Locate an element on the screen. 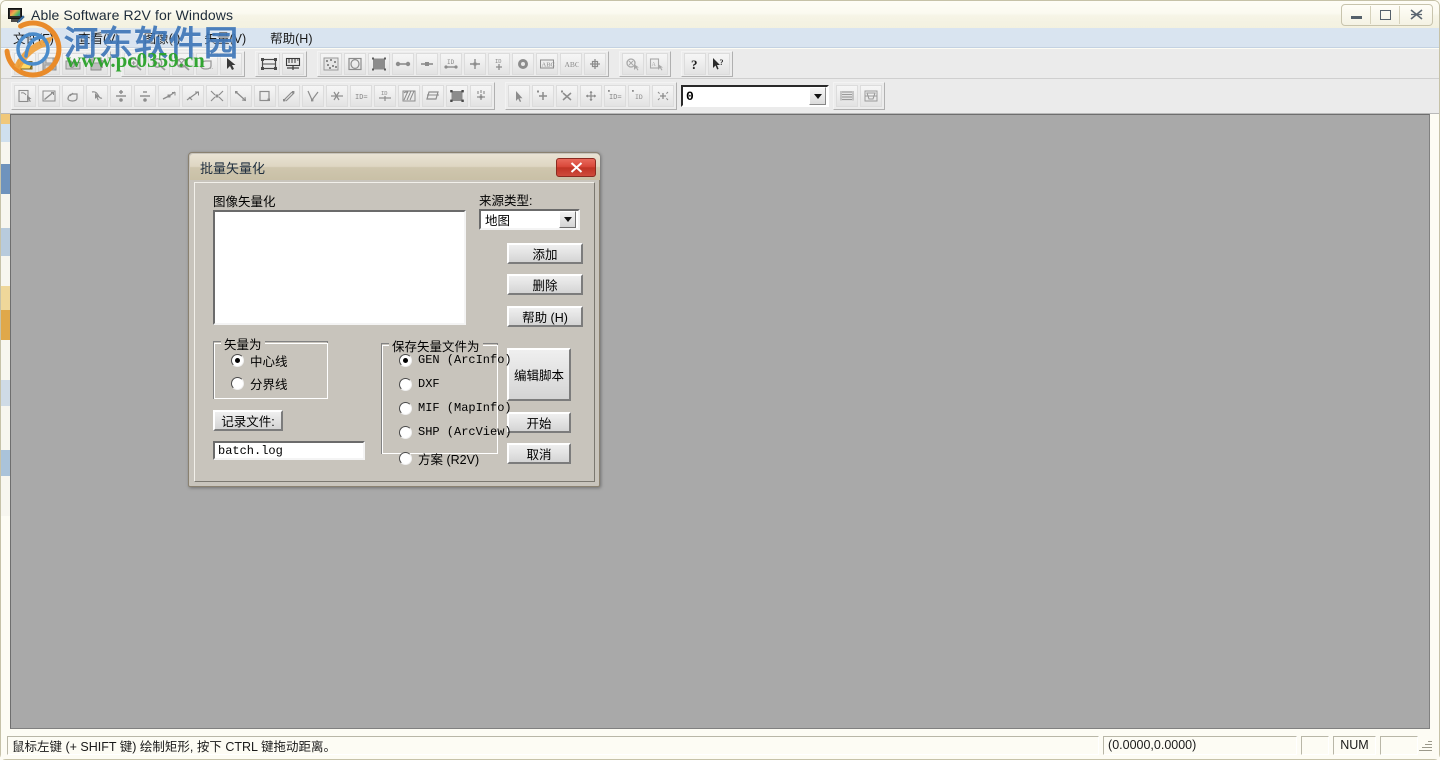 The width and height of the screenshot is (1440, 760). line-id-label-icon: ID= is located at coordinates (361, 96).